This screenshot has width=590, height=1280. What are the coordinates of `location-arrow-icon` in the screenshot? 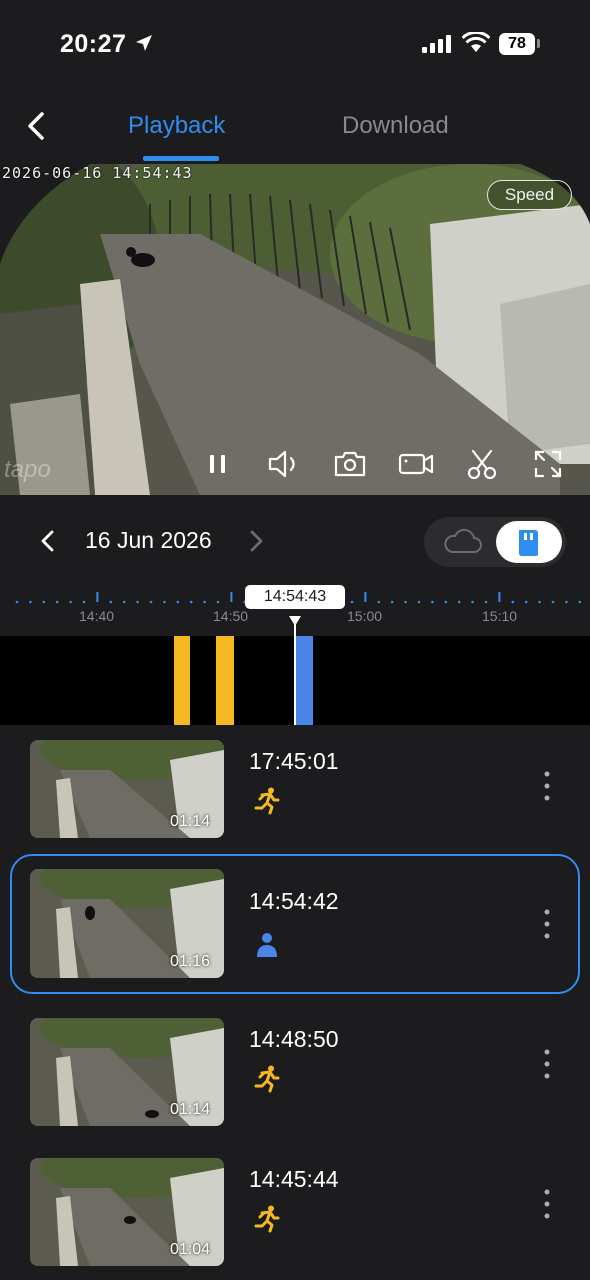 It's located at (144, 43).